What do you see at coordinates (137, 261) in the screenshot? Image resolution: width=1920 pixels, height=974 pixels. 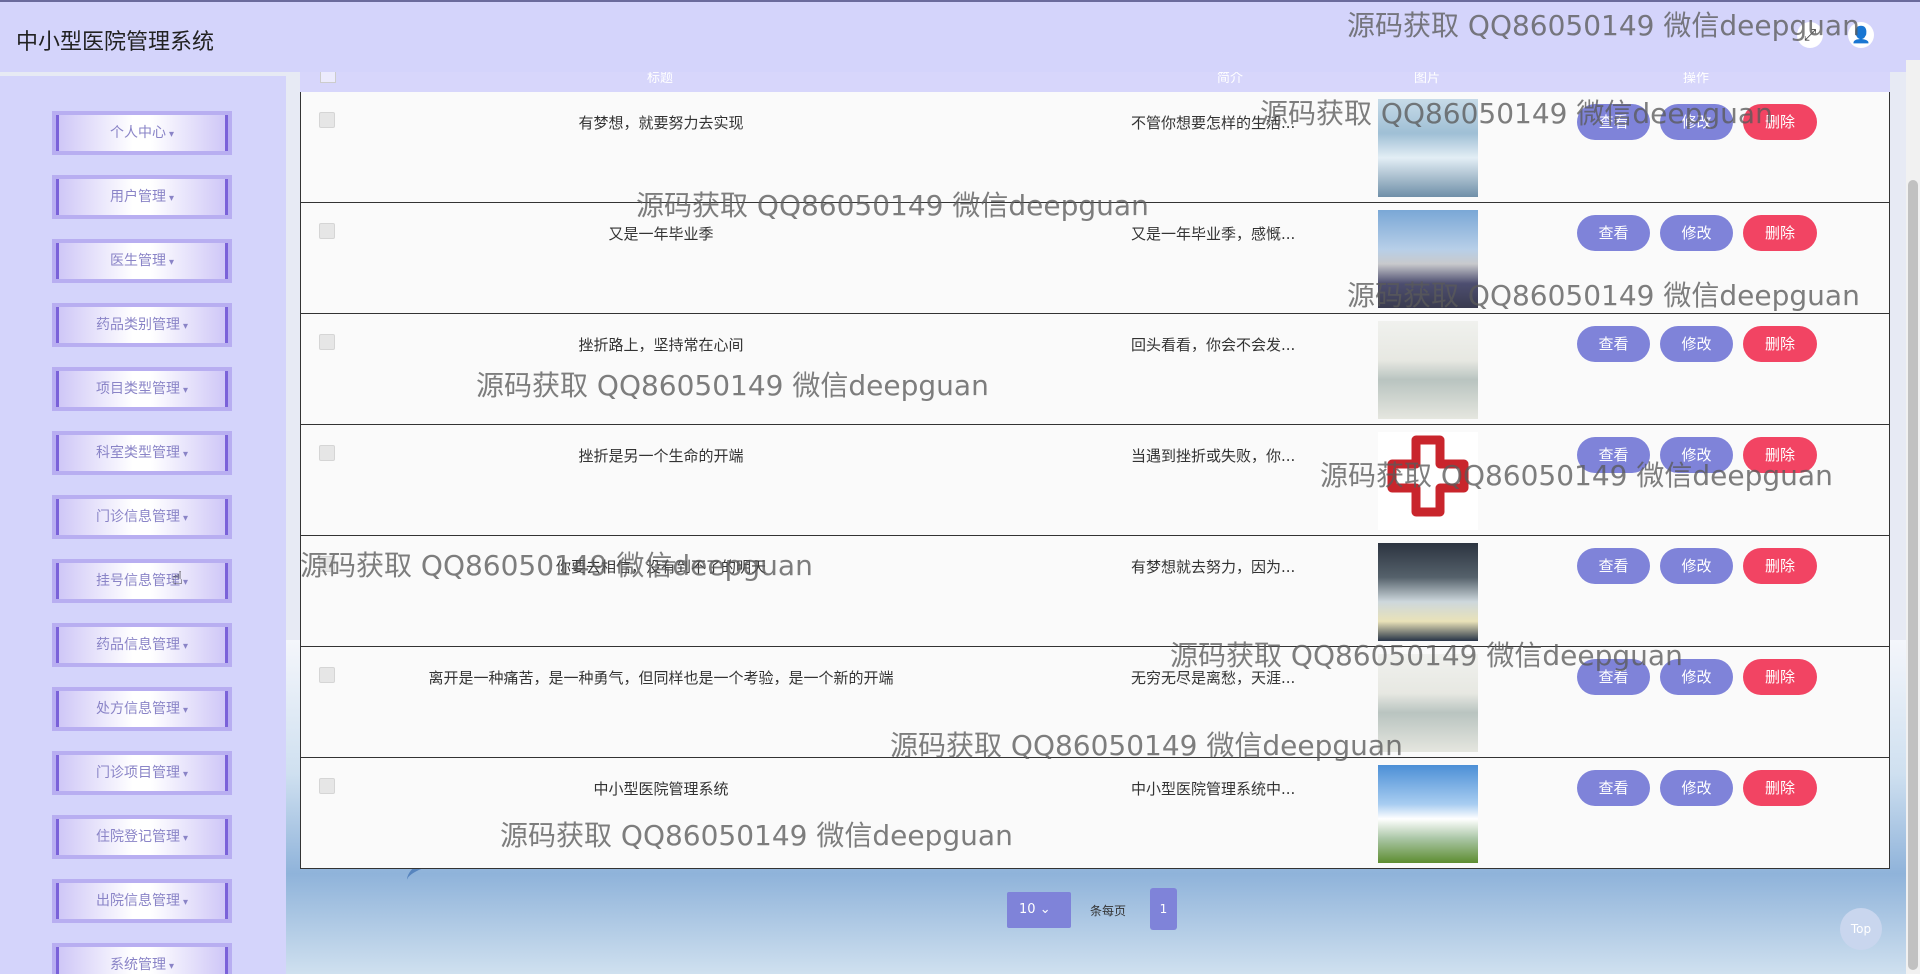 I see `sidebar-item-label: 医生管理` at bounding box center [137, 261].